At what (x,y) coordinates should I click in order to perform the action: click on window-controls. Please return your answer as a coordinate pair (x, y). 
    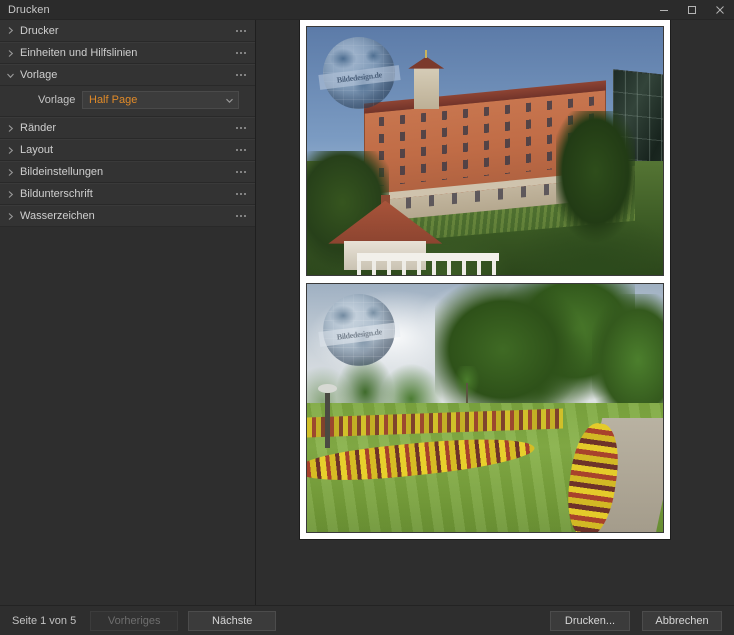
    Looking at the image, I should click on (692, 10).